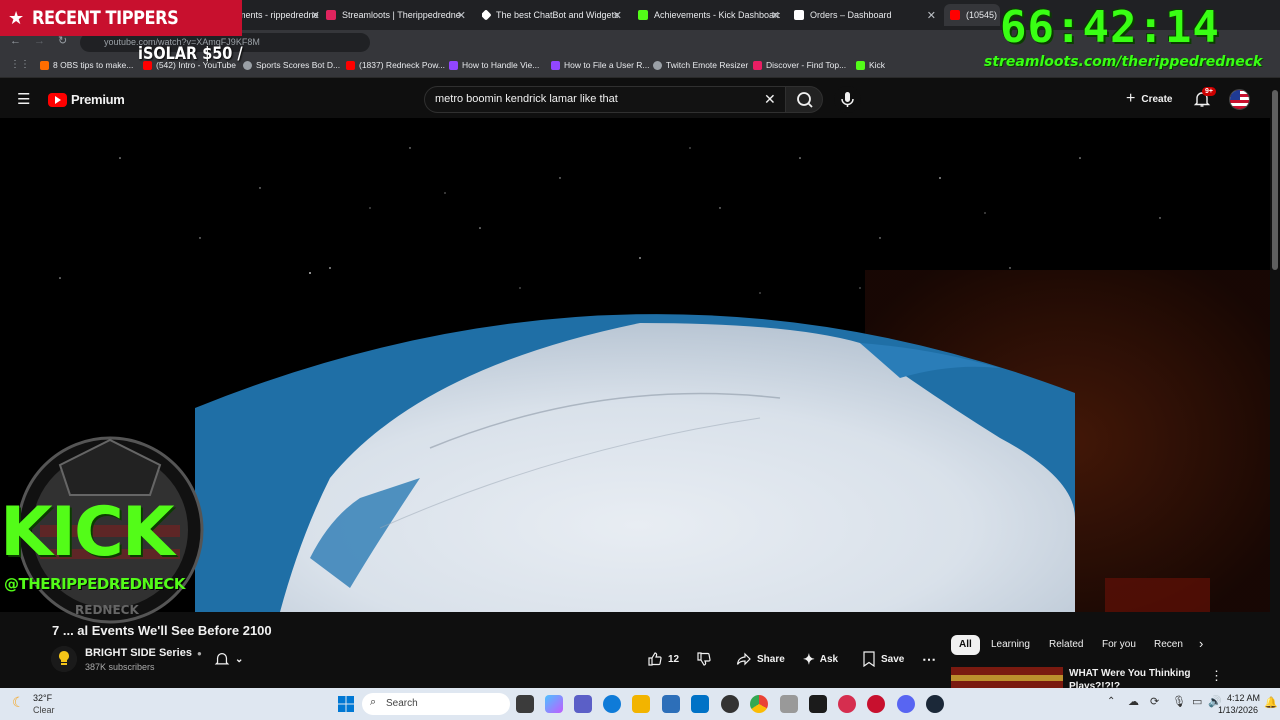 This screenshot has width=1280, height=720. Describe the element at coordinates (247, 65) in the screenshot. I see `globe-icon` at that location.